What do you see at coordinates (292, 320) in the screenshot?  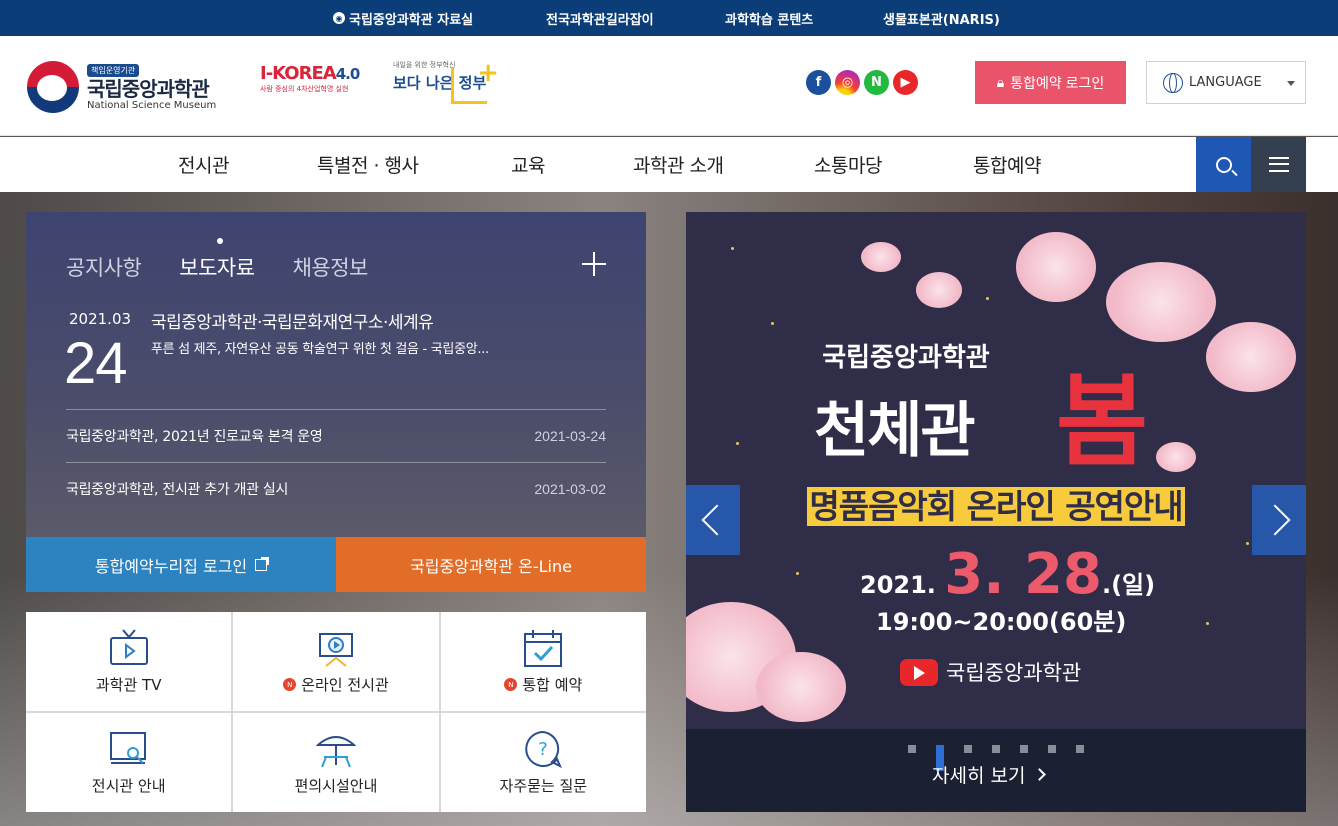 I see `featured-title: 국립중앙과학관·국립문화재연구소·세계유` at bounding box center [292, 320].